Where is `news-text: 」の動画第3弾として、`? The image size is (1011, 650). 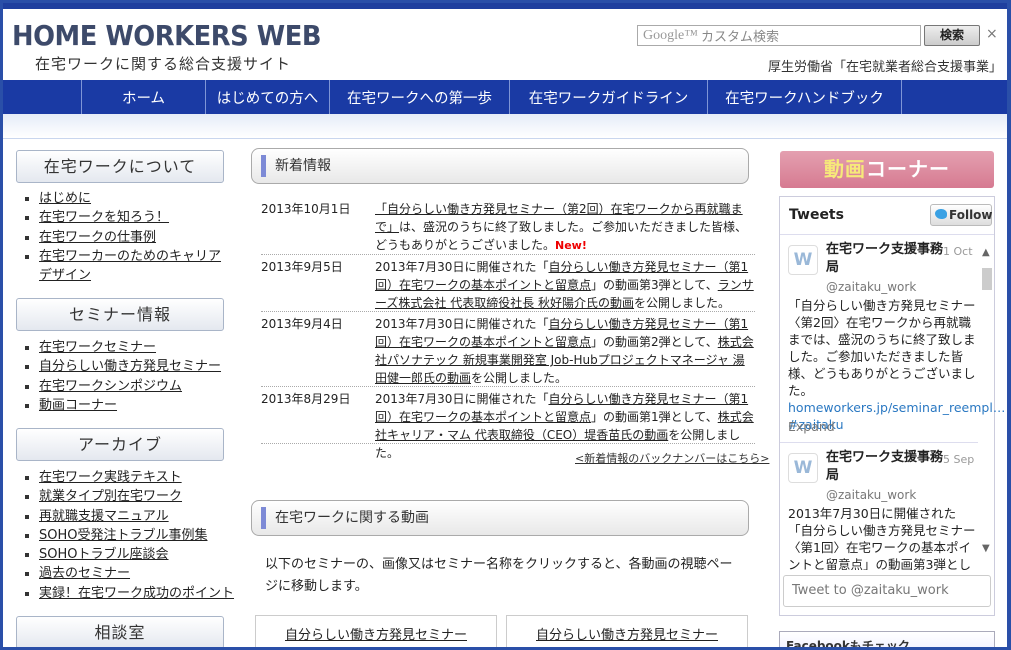
news-text: 」の動画第3弾として、 is located at coordinates (654, 285).